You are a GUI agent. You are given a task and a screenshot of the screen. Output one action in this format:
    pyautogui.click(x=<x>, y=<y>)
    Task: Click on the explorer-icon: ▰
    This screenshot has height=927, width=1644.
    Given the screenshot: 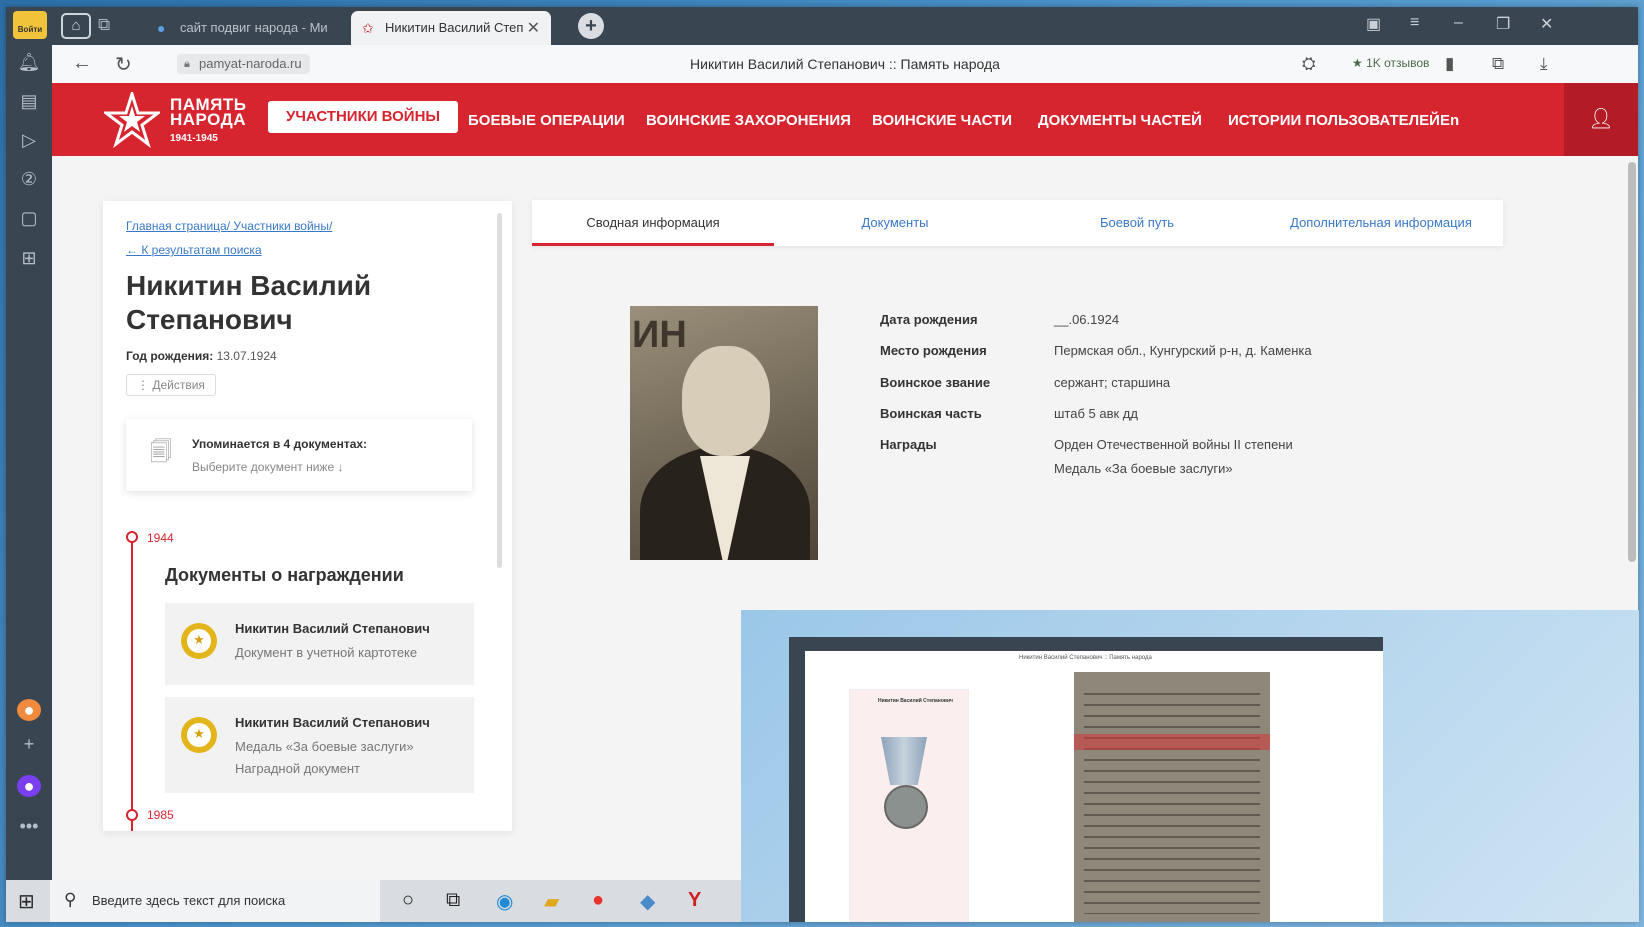 What is the action you would take?
    pyautogui.click(x=551, y=901)
    